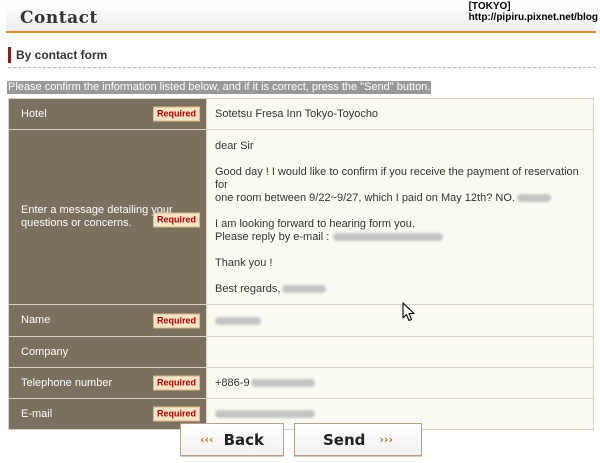  Describe the element at coordinates (107, 352) in the screenshot. I see `label-company: Company` at that location.